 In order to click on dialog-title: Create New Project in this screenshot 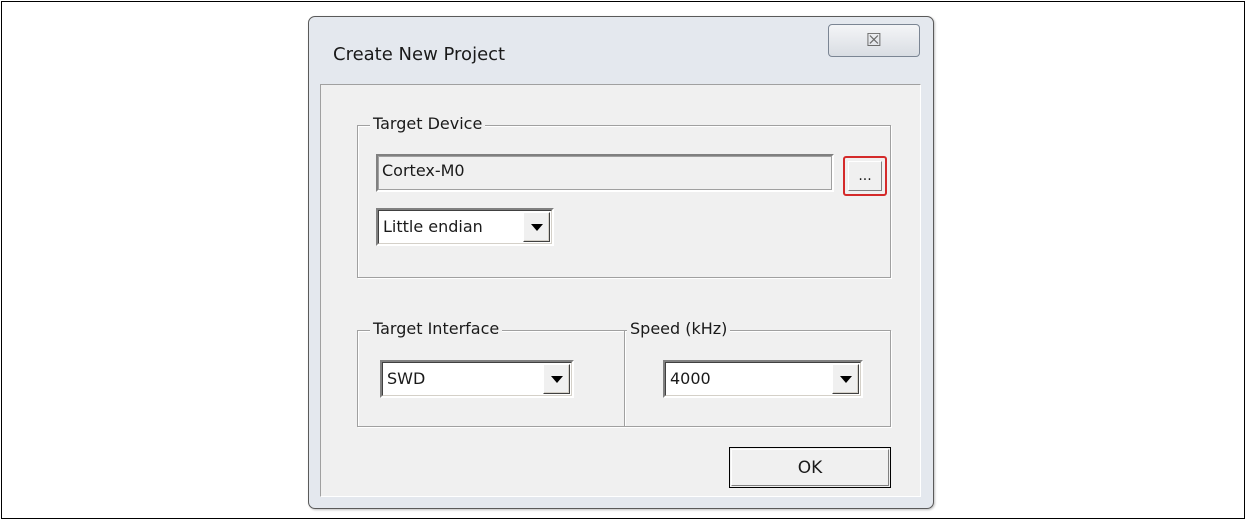, I will do `click(419, 54)`.